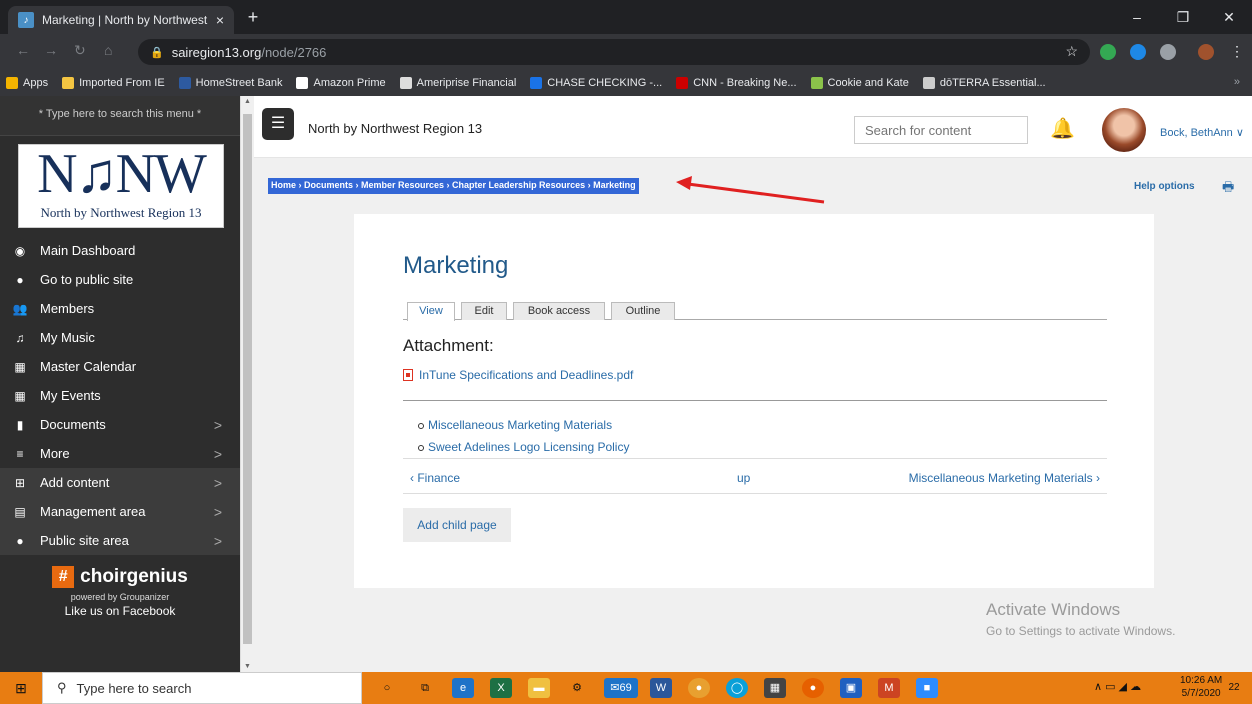 The height and width of the screenshot is (704, 1252). Describe the element at coordinates (456, 265) in the screenshot. I see `page-title: Marketing` at that location.